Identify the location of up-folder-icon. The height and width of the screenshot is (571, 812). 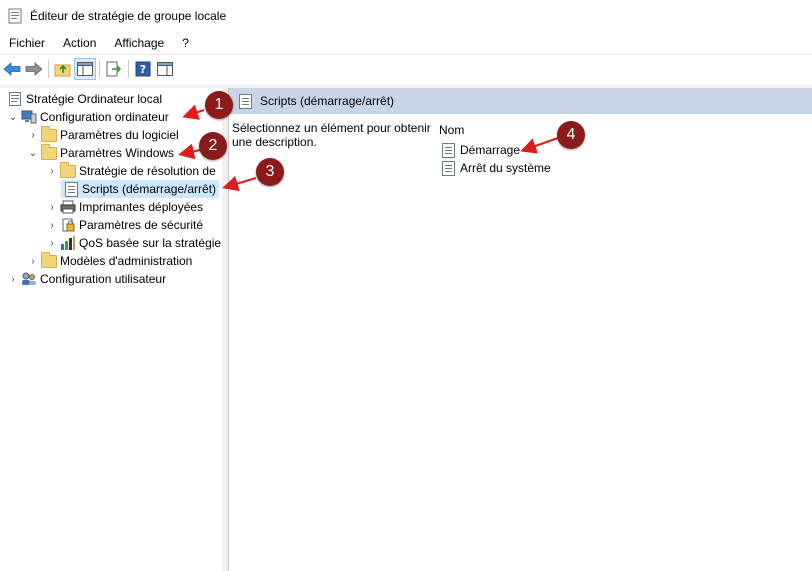
(62, 70).